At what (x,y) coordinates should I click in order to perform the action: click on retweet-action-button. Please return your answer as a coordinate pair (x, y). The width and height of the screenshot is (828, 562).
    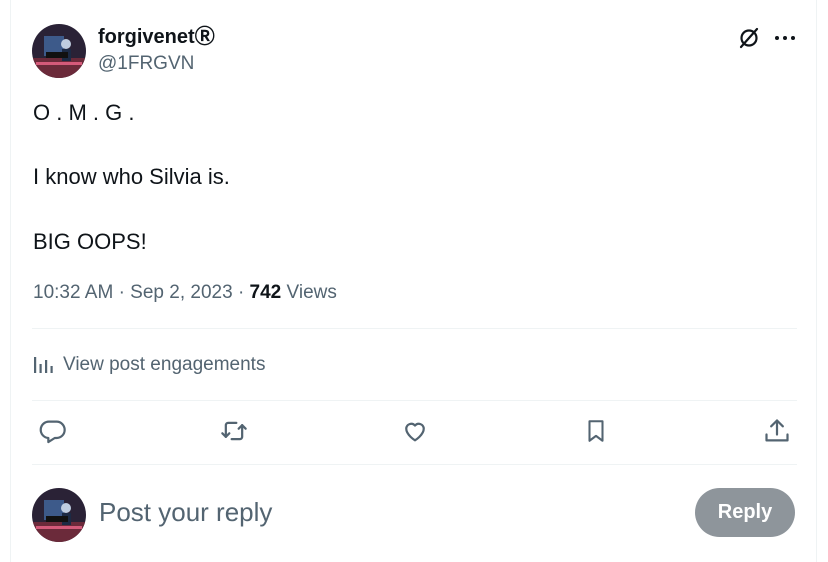
    Looking at the image, I should click on (234, 433).